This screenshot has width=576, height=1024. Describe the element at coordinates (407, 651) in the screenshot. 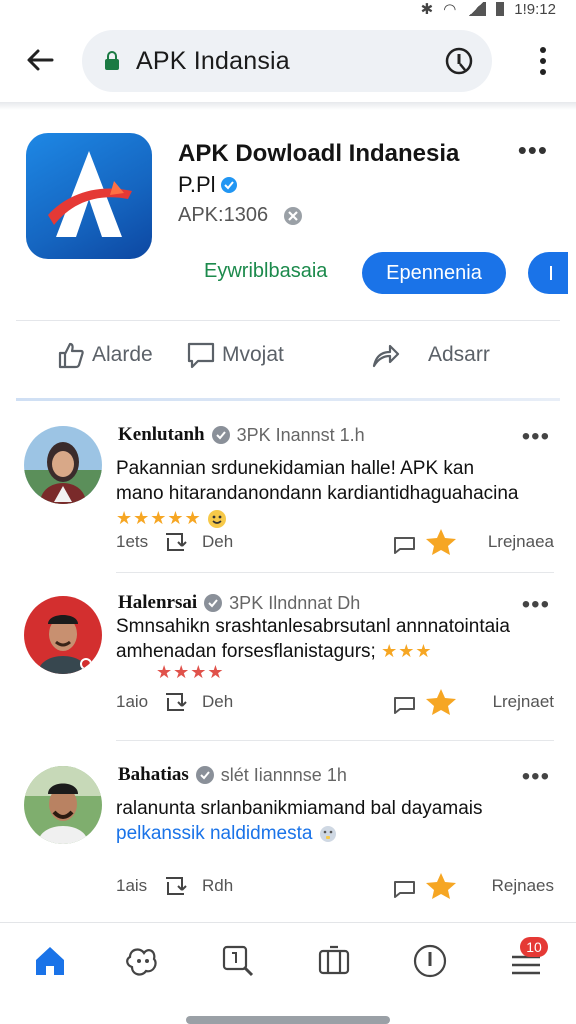

I see `rating-stars-inline: ★★★` at that location.